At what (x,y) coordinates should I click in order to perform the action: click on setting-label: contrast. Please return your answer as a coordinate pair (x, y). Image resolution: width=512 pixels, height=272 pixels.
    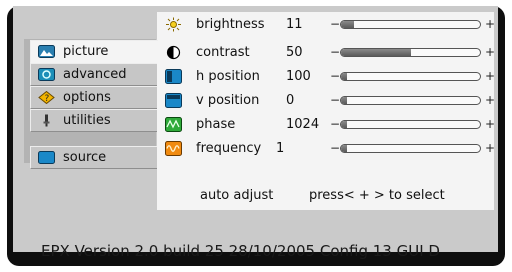
    Looking at the image, I should click on (223, 52).